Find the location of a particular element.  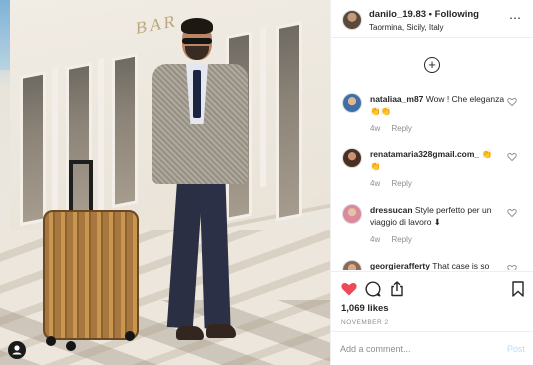

comment-text: georgierafferty That case is so is located at coordinates (437, 265).